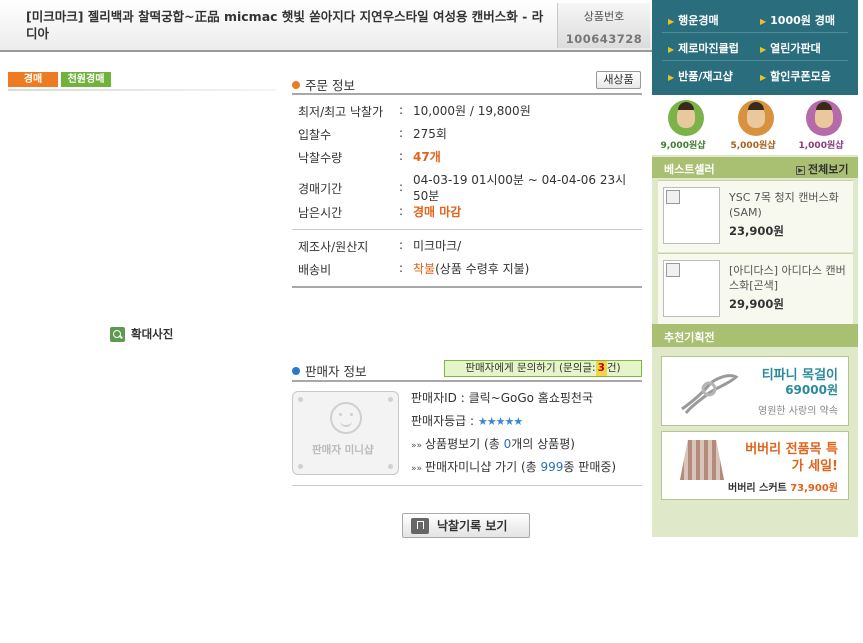 The height and width of the screenshot is (643, 863). What do you see at coordinates (756, 304) in the screenshot?
I see `product-price: 29,900원` at bounding box center [756, 304].